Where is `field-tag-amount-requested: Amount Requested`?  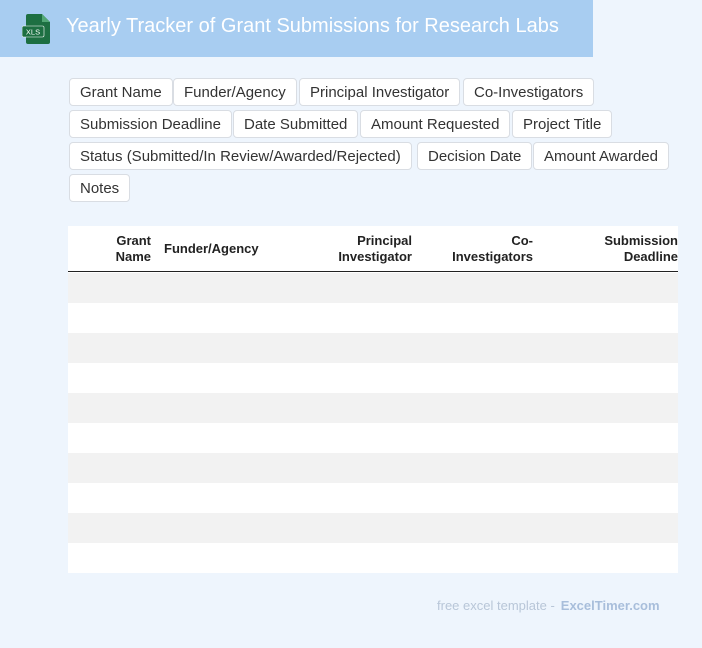
field-tag-amount-requested: Amount Requested is located at coordinates (435, 124).